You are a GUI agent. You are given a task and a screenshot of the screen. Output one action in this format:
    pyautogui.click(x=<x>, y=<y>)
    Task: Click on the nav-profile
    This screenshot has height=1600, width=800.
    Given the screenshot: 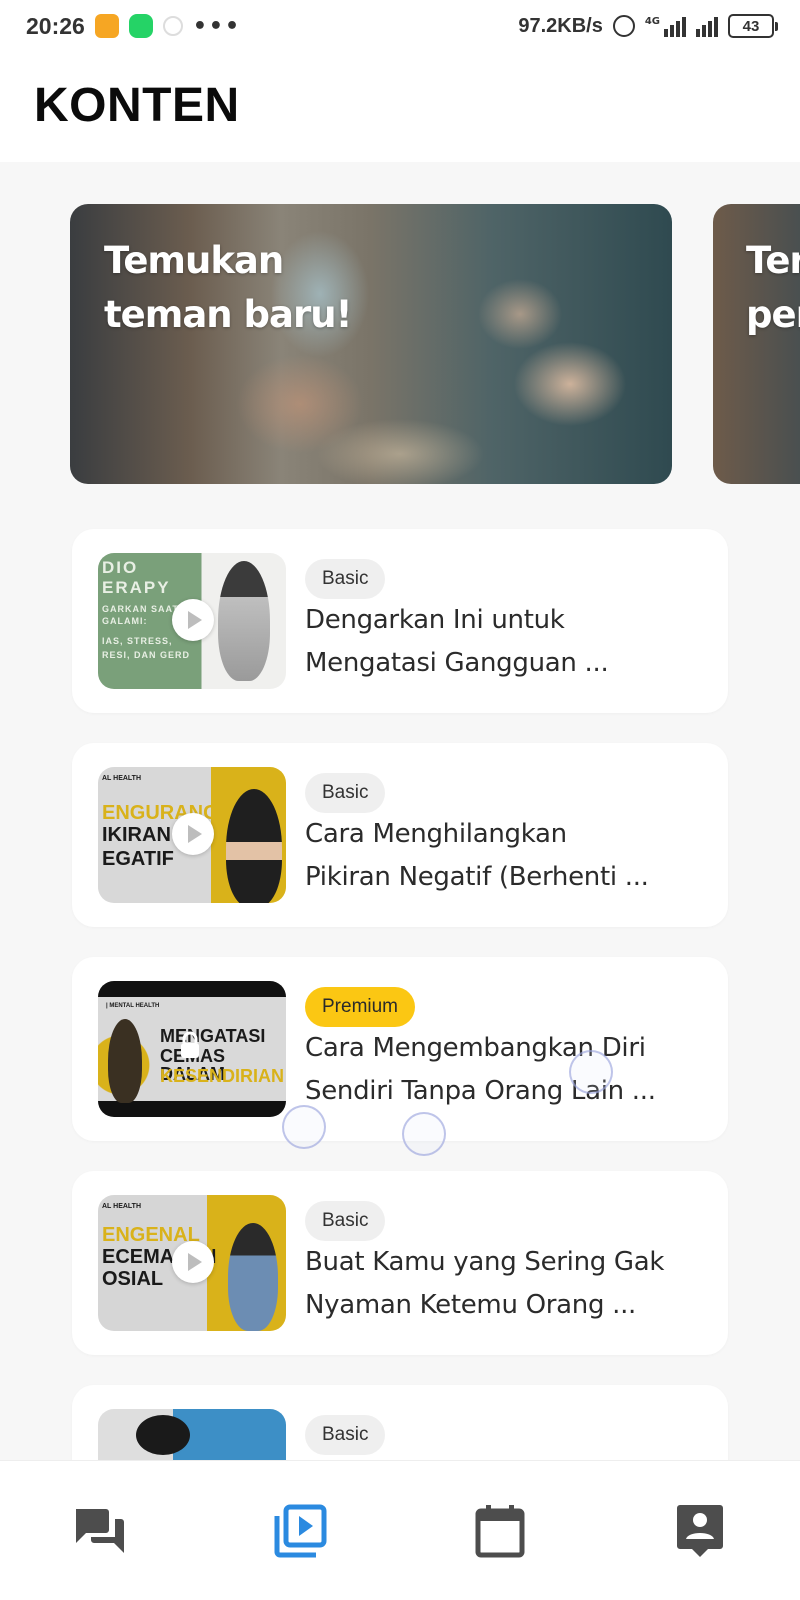 What is the action you would take?
    pyautogui.click(x=700, y=1531)
    